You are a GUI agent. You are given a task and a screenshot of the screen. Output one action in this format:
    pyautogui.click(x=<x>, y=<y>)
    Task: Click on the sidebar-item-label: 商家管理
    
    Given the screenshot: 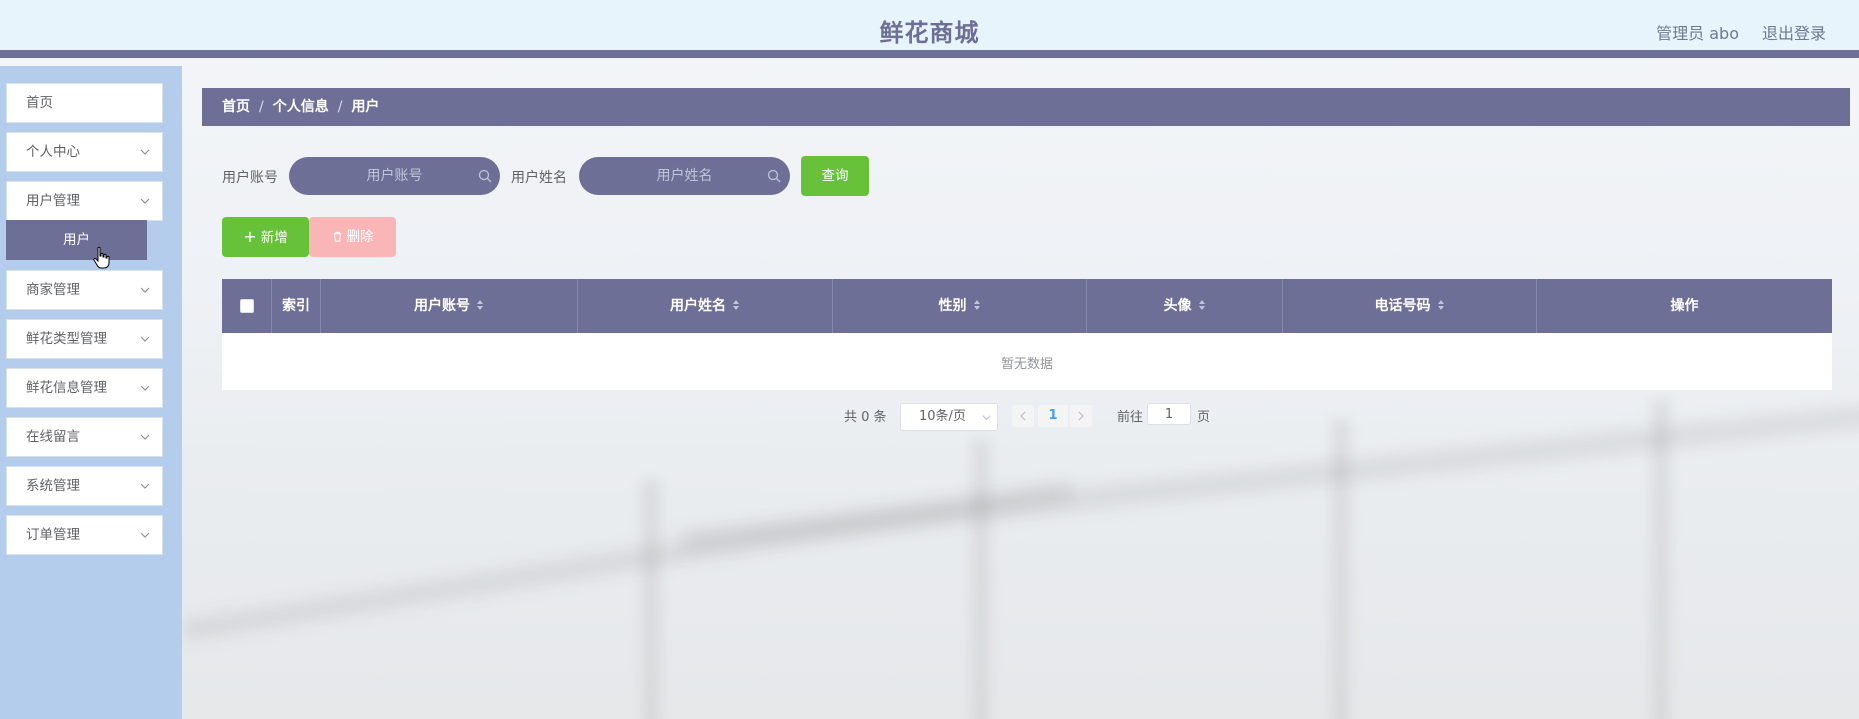 What is the action you would take?
    pyautogui.click(x=53, y=290)
    